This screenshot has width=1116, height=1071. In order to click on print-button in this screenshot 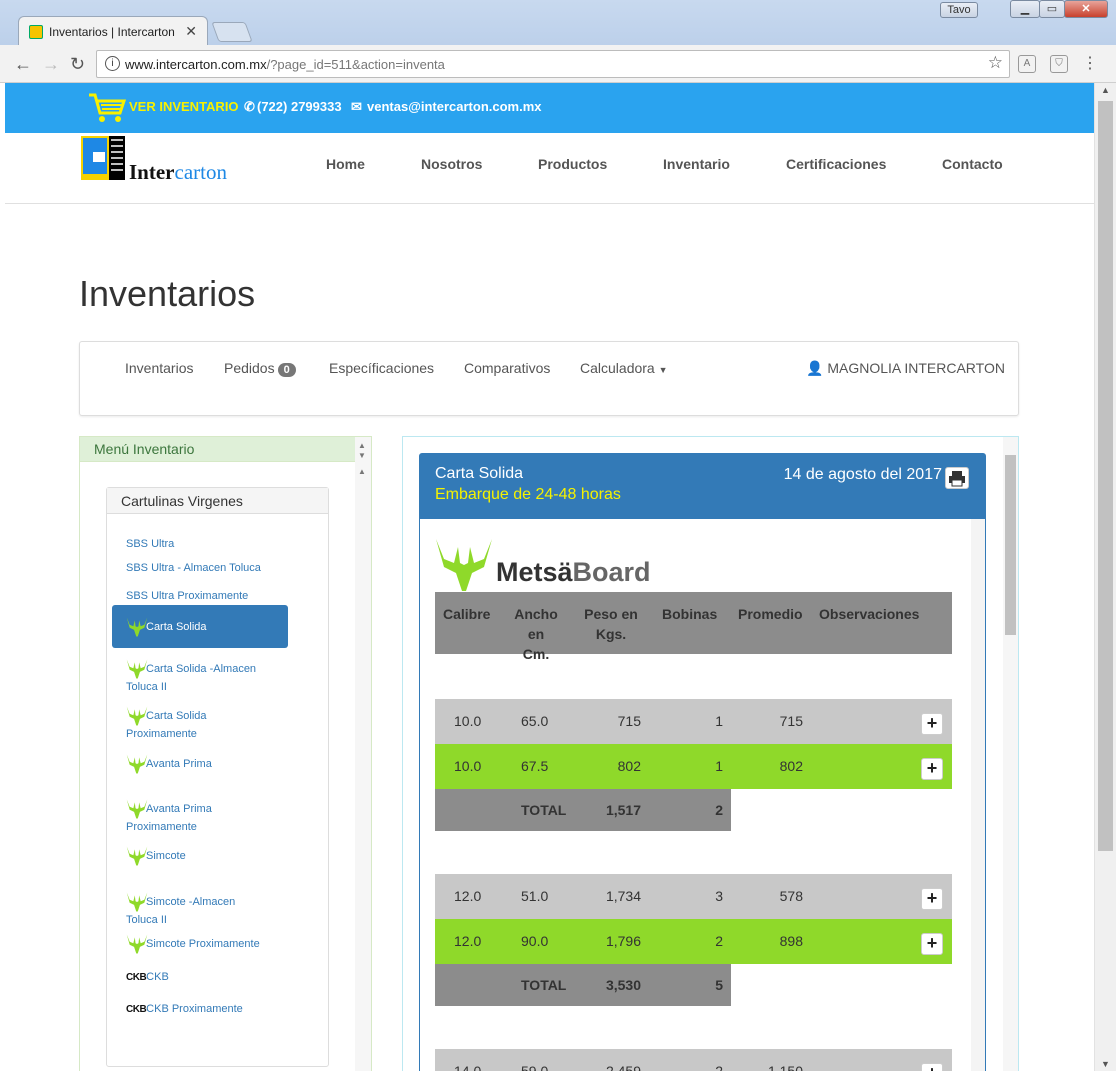, I will do `click(957, 478)`.